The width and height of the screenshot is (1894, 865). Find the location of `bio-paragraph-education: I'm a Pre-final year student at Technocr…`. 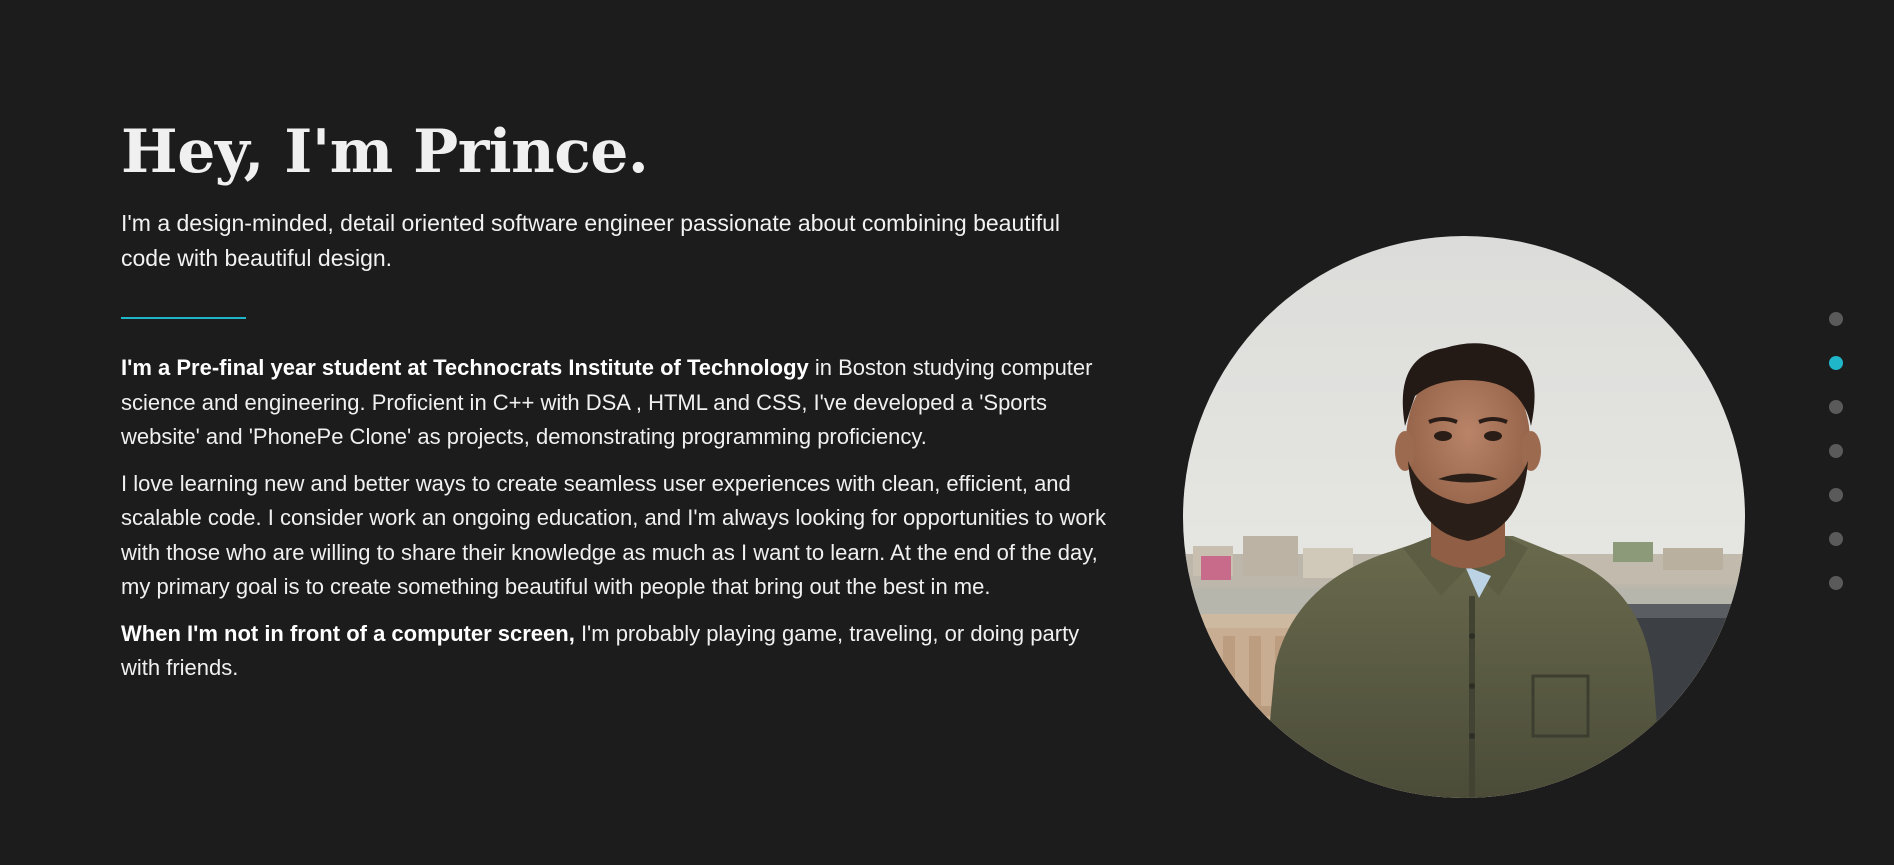

bio-paragraph-education: I'm a Pre-final year student at Technocr… is located at coordinates (616, 403).